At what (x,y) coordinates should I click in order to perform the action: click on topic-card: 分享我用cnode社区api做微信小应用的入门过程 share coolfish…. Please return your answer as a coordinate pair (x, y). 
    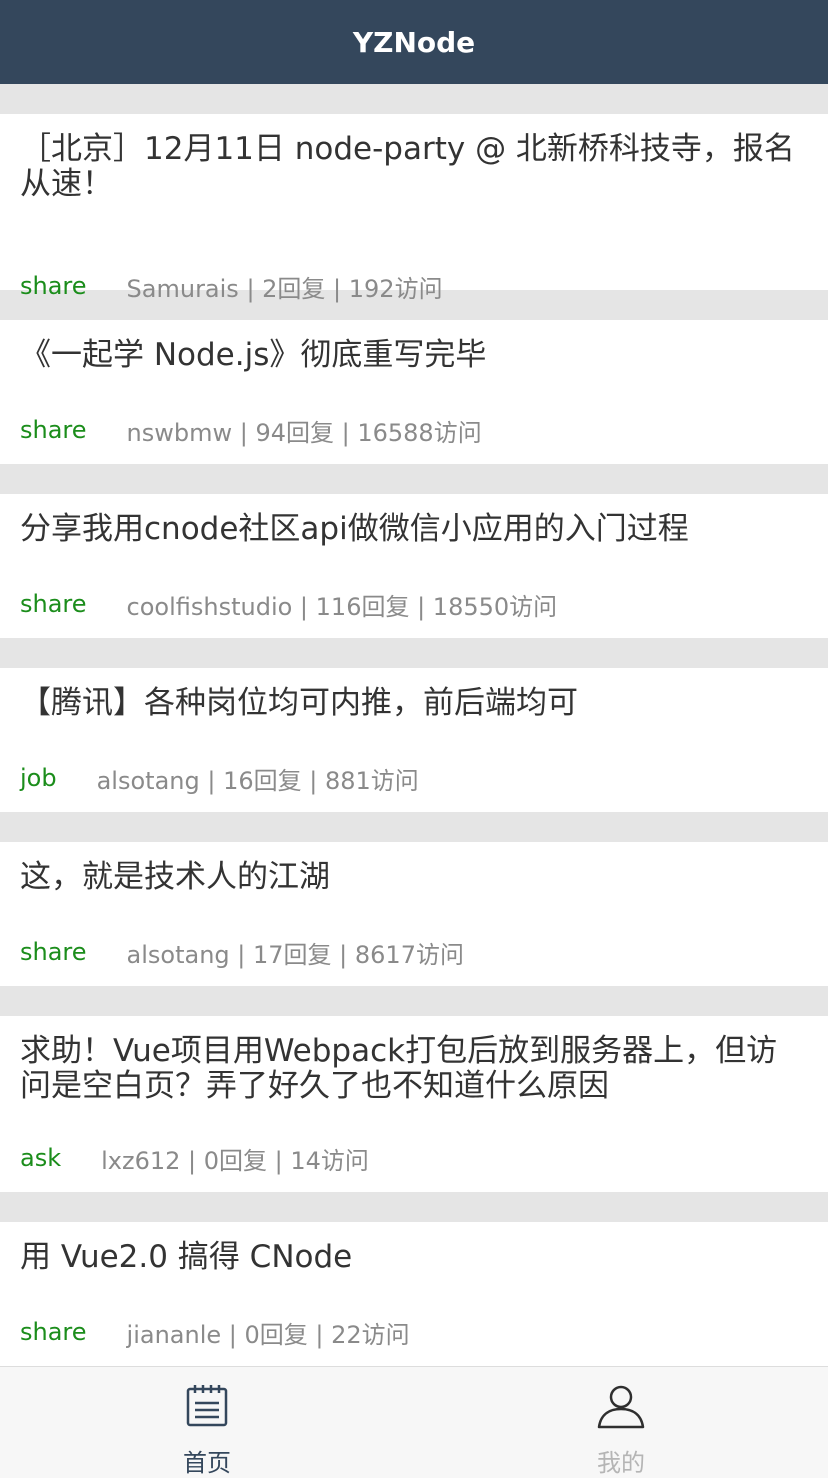
    Looking at the image, I should click on (414, 566).